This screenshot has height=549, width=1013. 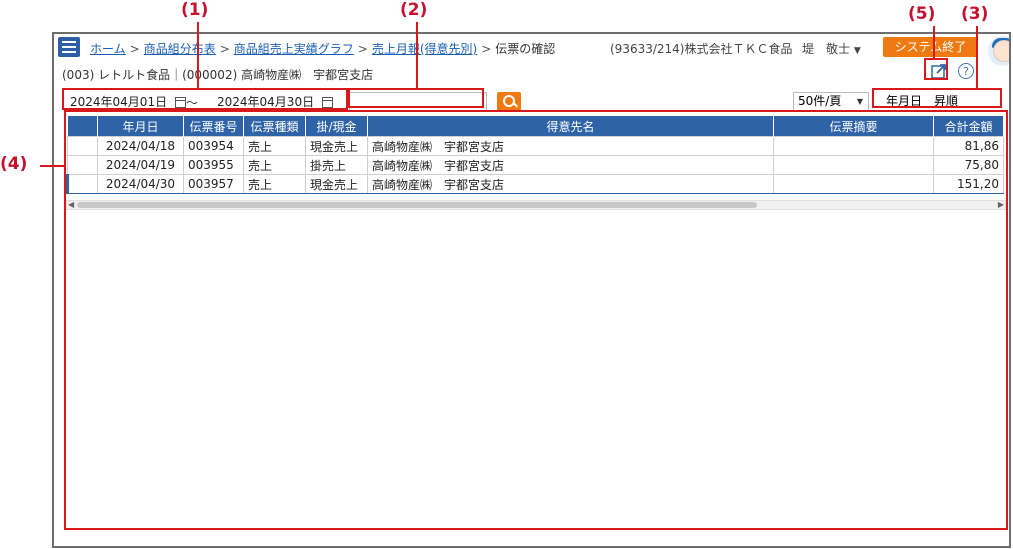 I want to click on breadcrumb-home: ホーム, so click(x=108, y=49).